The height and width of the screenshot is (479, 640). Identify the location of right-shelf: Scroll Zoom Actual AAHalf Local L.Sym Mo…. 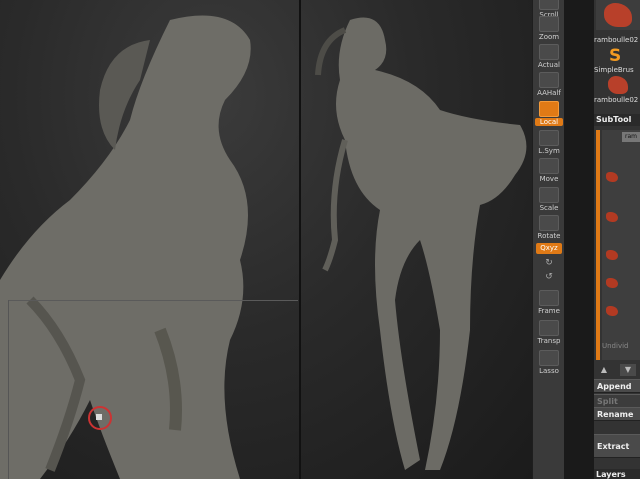
(549, 239).